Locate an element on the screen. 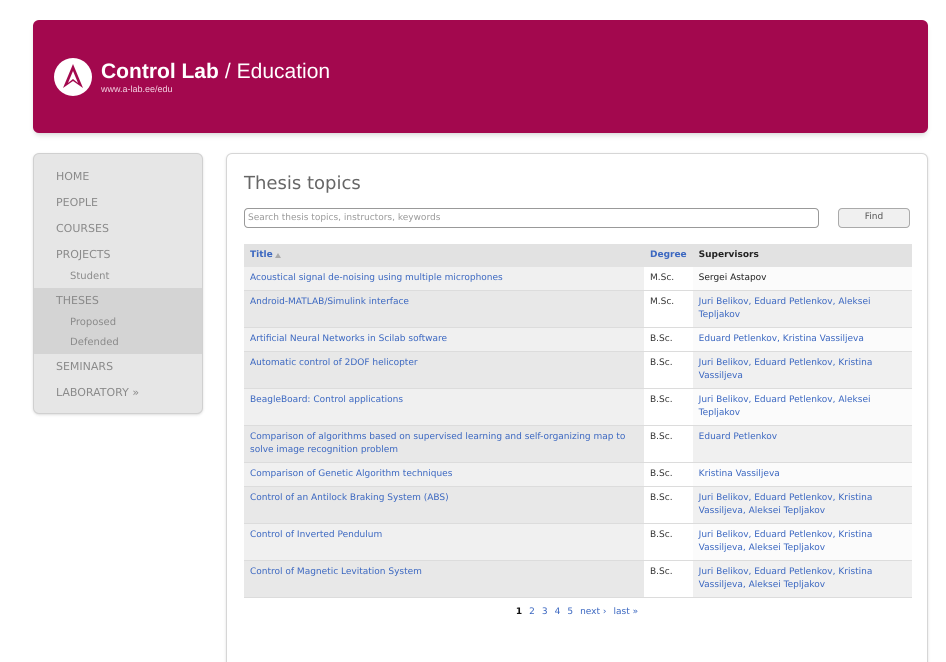  nav-item: SEMINARS is located at coordinates (118, 367).